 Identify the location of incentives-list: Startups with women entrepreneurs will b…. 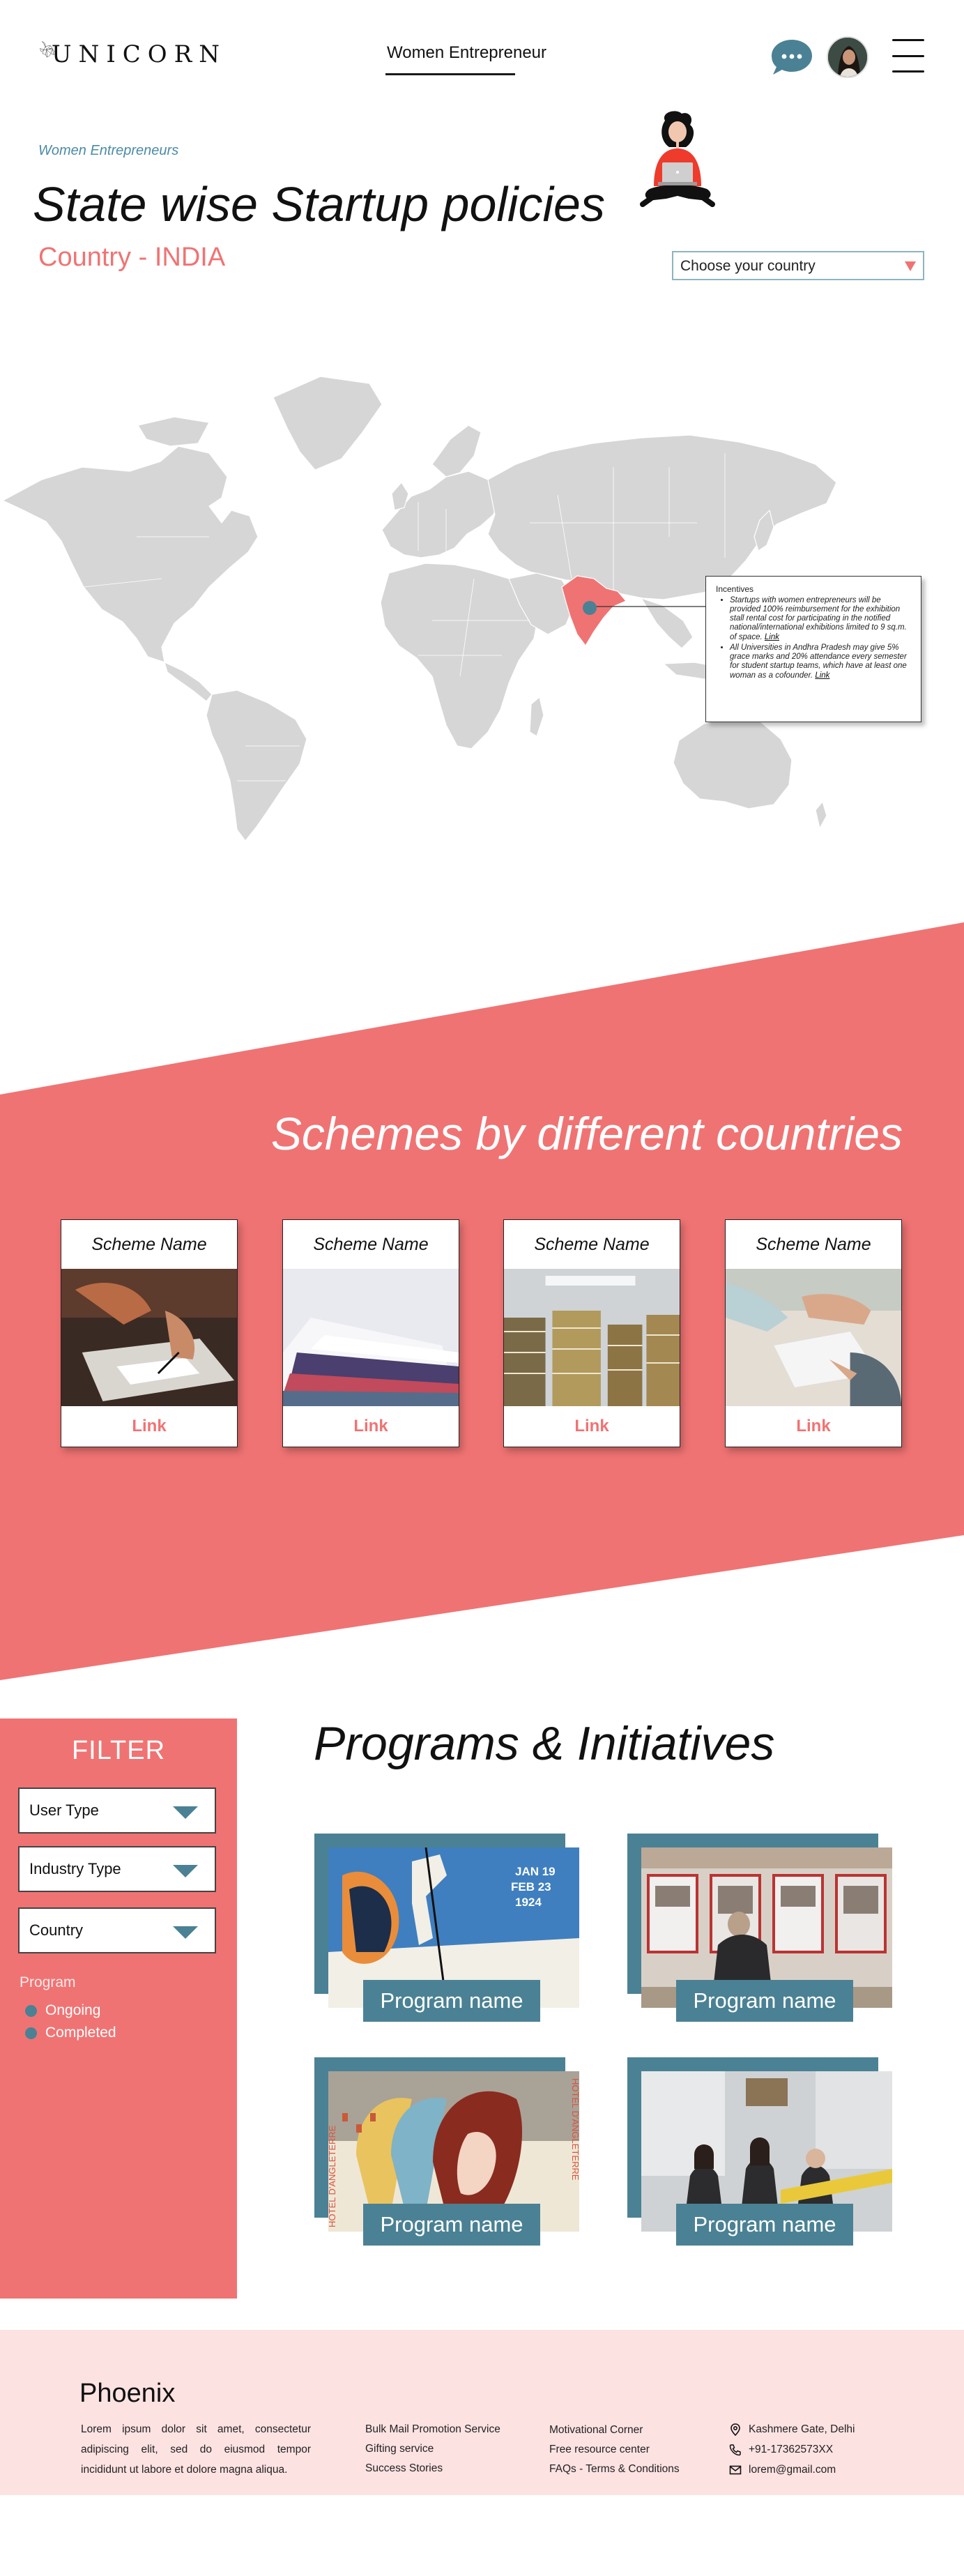
(813, 638).